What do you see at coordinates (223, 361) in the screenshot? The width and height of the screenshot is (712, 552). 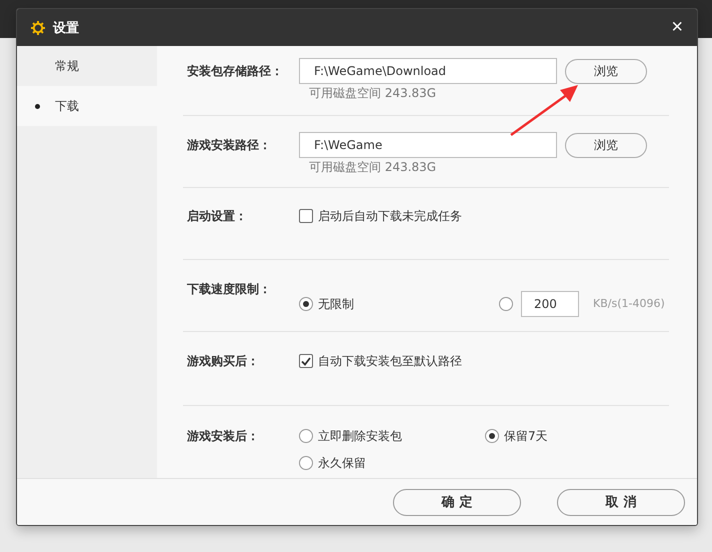 I see `setting-label: 游戏购买后：` at bounding box center [223, 361].